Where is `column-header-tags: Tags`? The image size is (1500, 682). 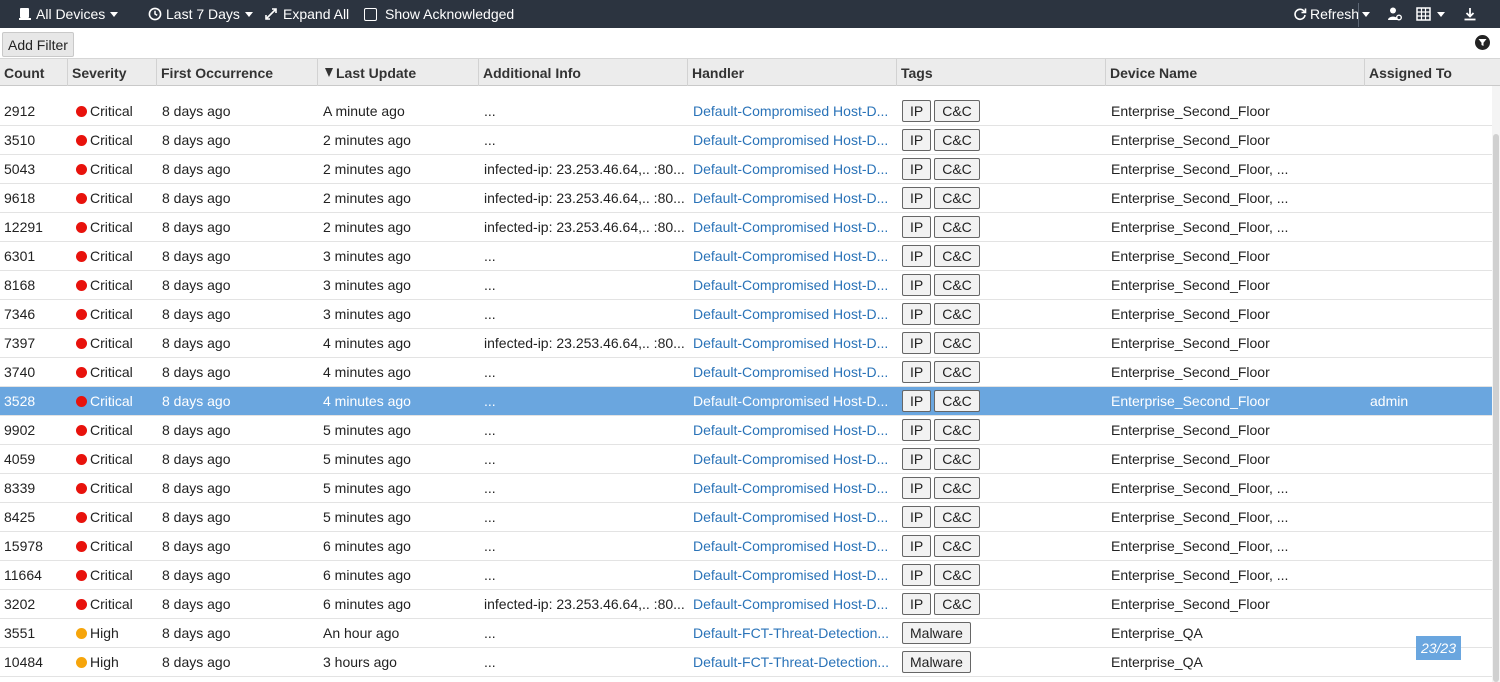
column-header-tags: Tags is located at coordinates (1001, 72).